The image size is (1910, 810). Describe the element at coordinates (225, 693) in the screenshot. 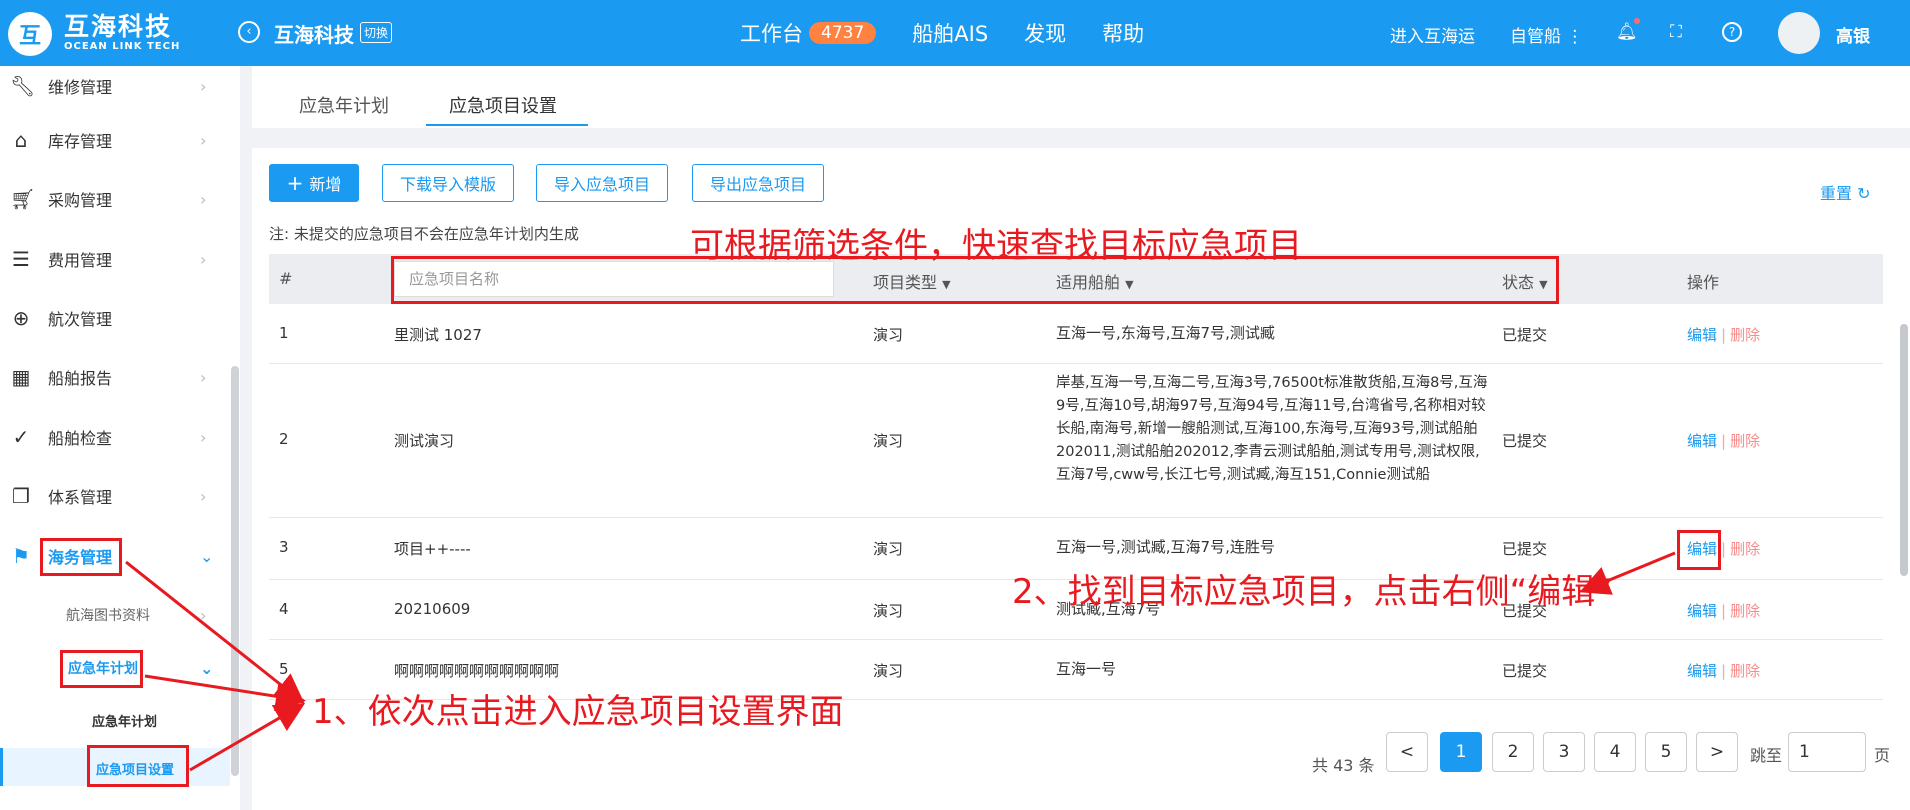

I see `arrow-plan` at that location.